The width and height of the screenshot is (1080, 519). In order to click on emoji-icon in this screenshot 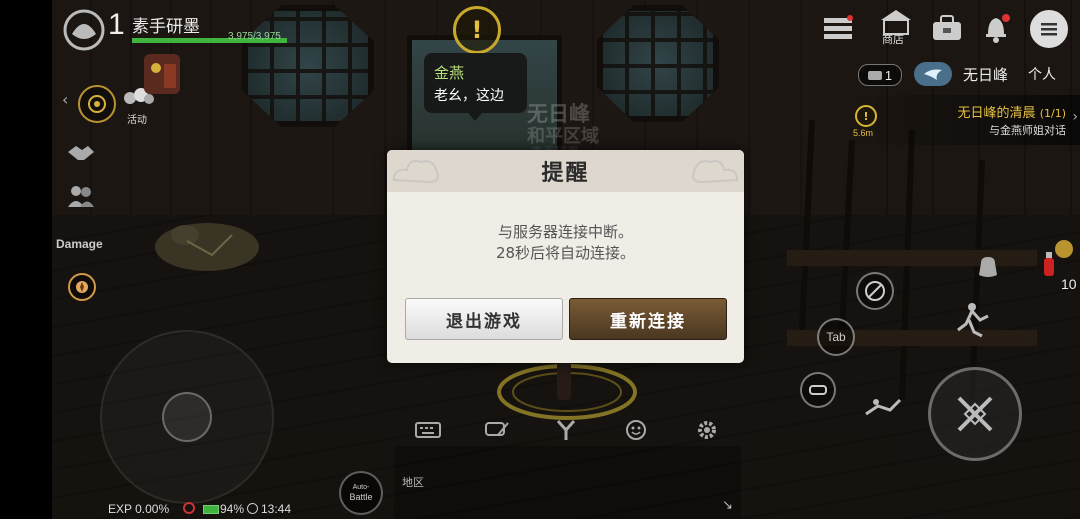, I will do `click(636, 430)`.